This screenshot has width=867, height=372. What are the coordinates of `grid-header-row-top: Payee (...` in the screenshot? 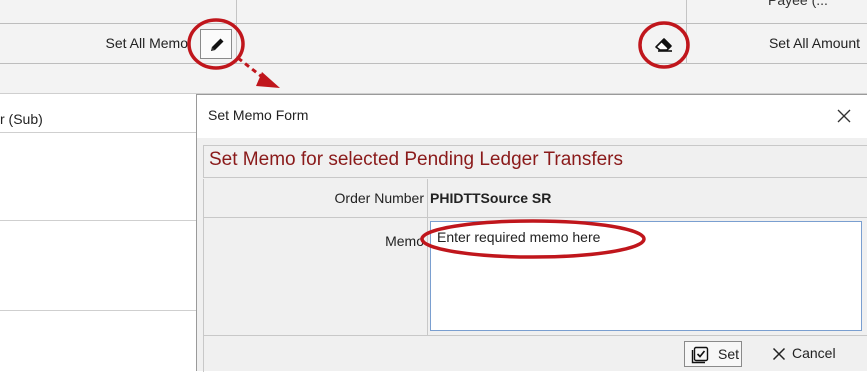 It's located at (433, 12).